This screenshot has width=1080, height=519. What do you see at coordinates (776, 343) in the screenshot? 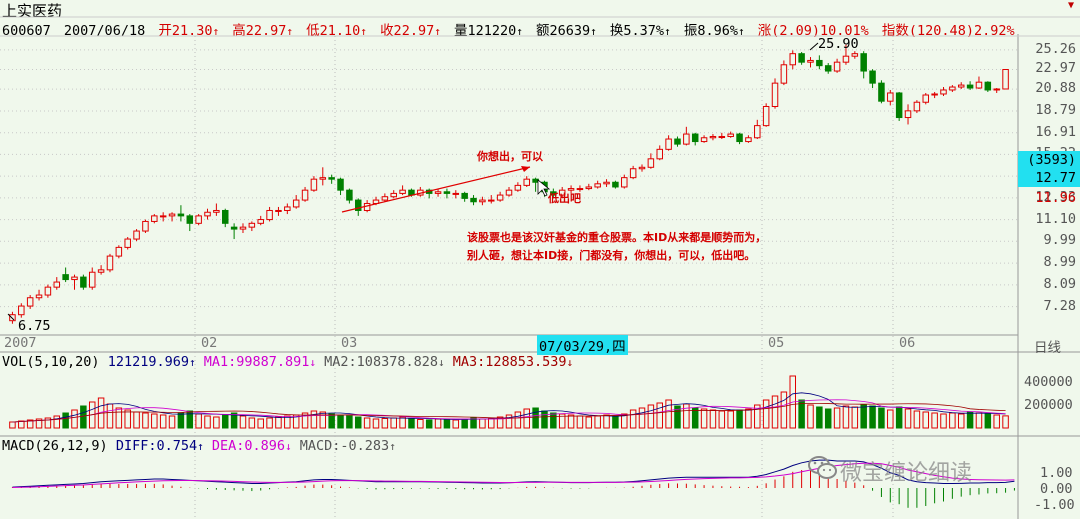
I see `x-label-05: 05` at bounding box center [776, 343].